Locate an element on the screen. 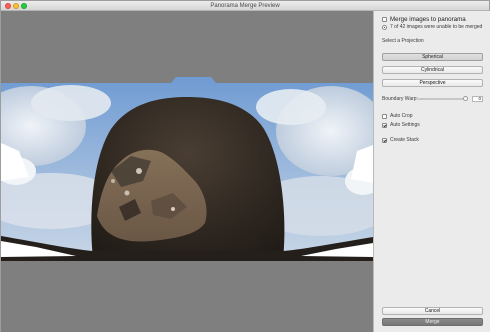  auto-settings-row: Auto Settings is located at coordinates (401, 125).